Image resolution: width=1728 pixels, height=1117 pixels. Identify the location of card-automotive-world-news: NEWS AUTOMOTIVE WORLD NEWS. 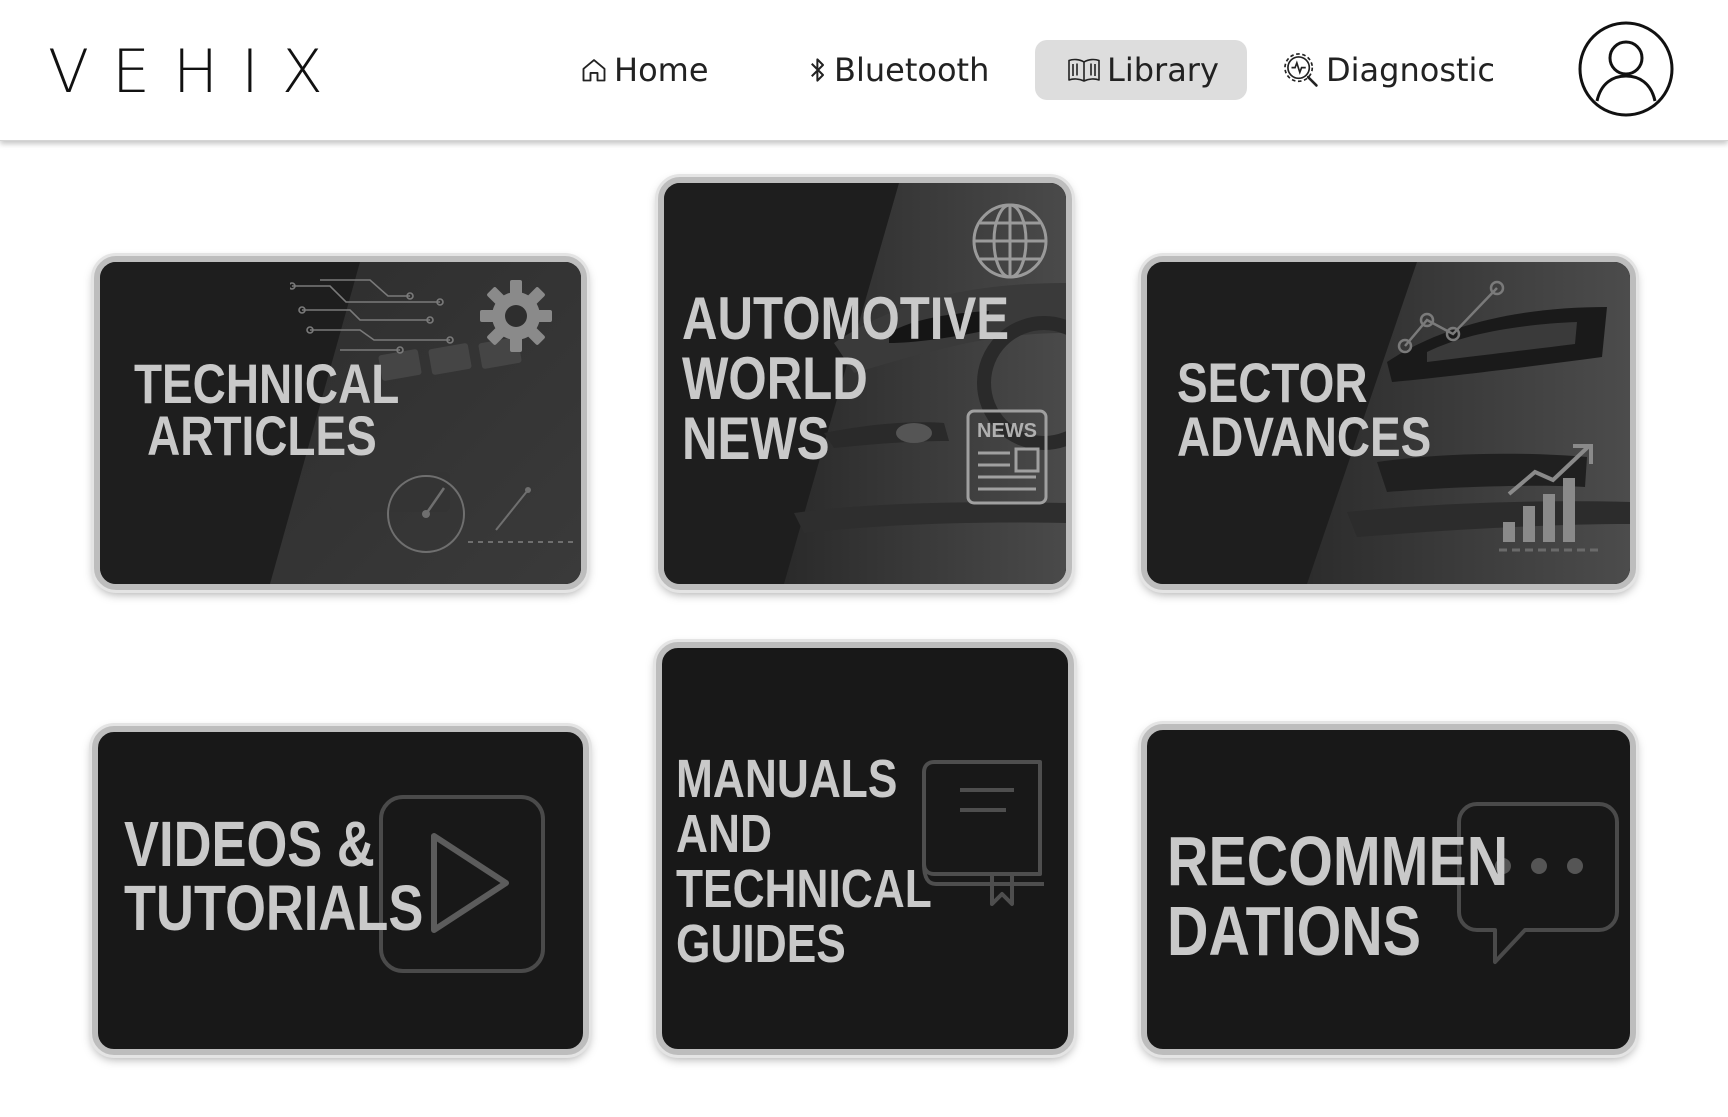
(865, 383).